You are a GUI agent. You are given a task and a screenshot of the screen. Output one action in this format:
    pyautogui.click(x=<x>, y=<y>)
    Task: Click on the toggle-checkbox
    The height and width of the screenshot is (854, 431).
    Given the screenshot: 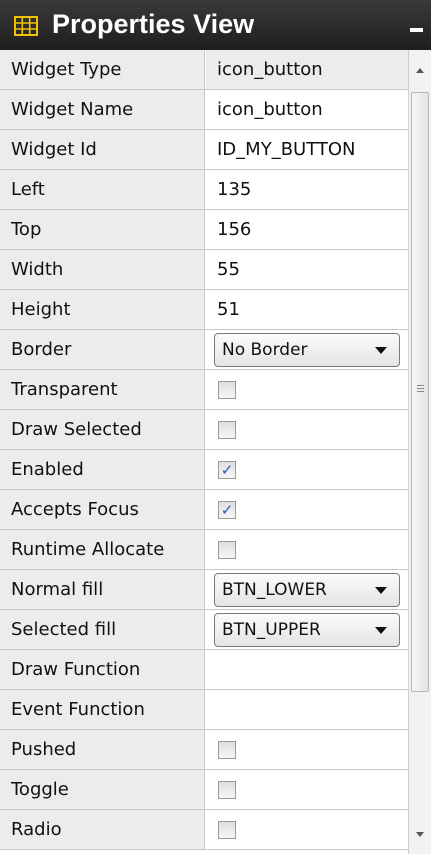 What is the action you would take?
    pyautogui.click(x=227, y=790)
    